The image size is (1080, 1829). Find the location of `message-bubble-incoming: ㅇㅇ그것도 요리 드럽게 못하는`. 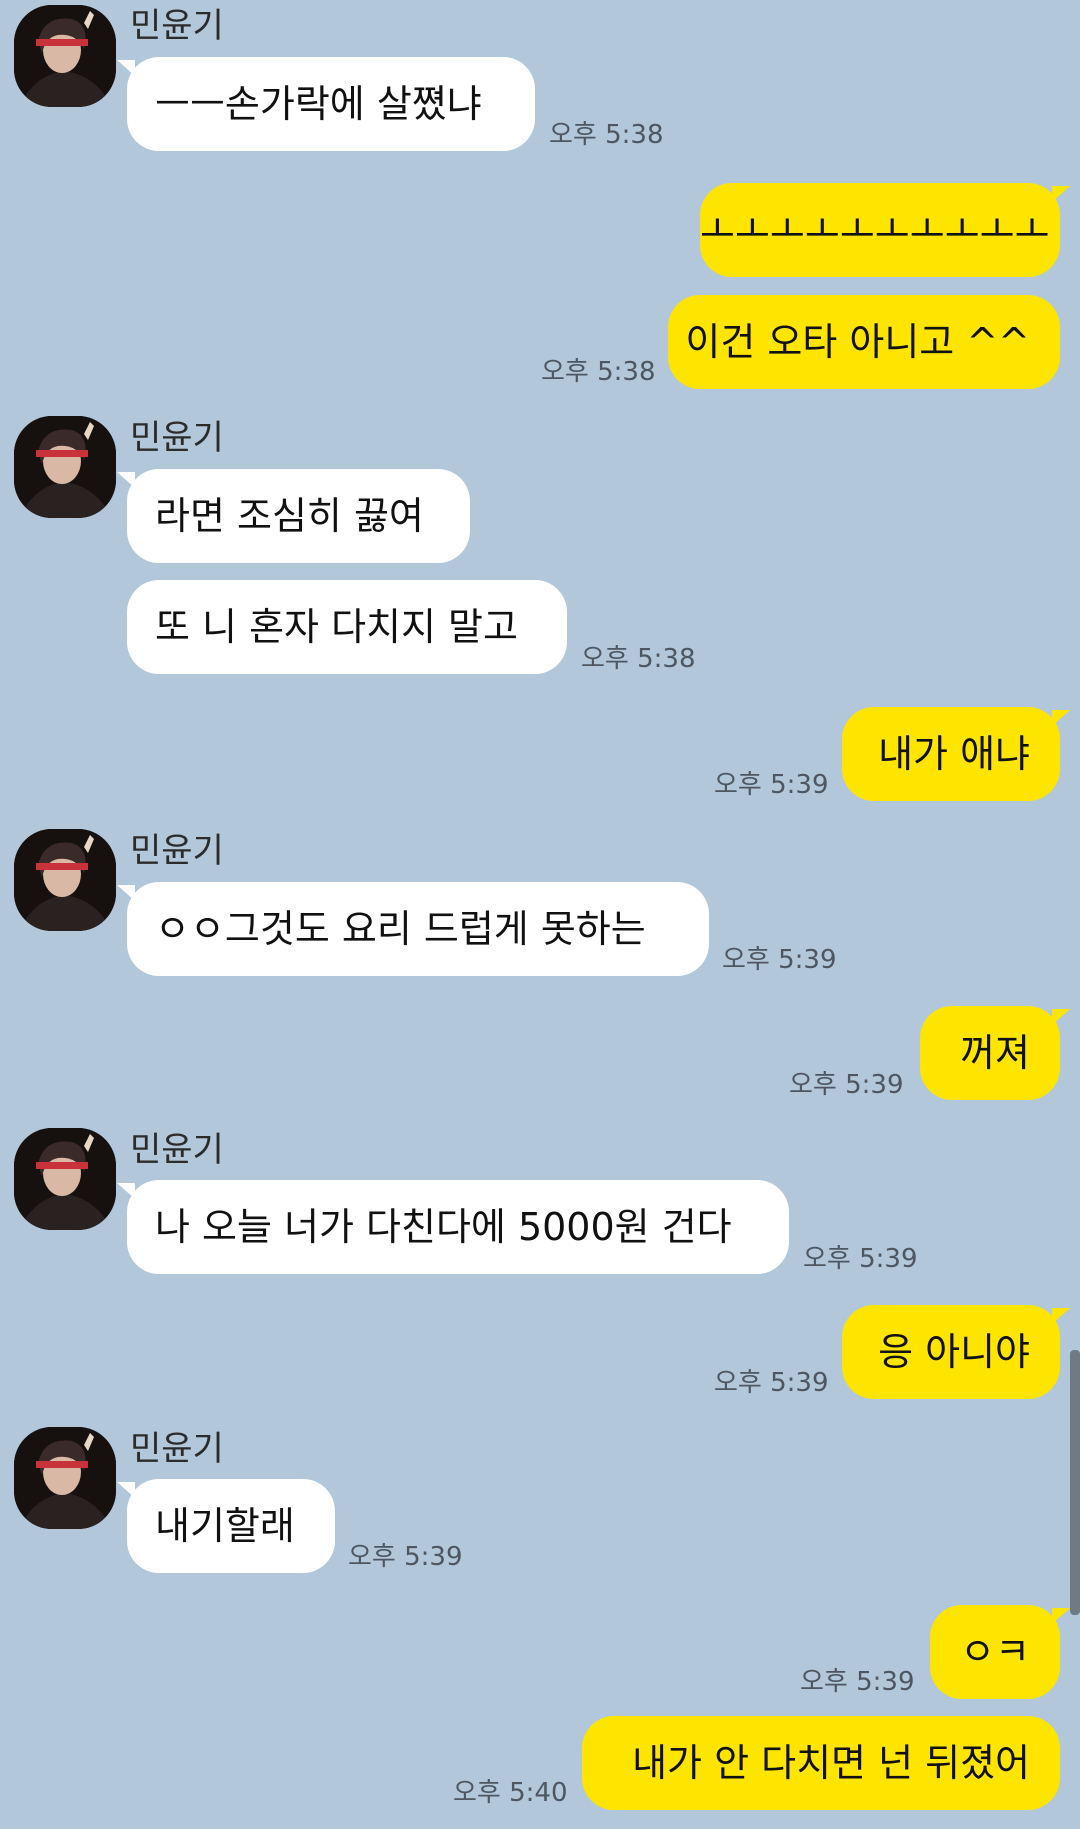

message-bubble-incoming: ㅇㅇ그것도 요리 드럽게 못하는 is located at coordinates (418, 929).